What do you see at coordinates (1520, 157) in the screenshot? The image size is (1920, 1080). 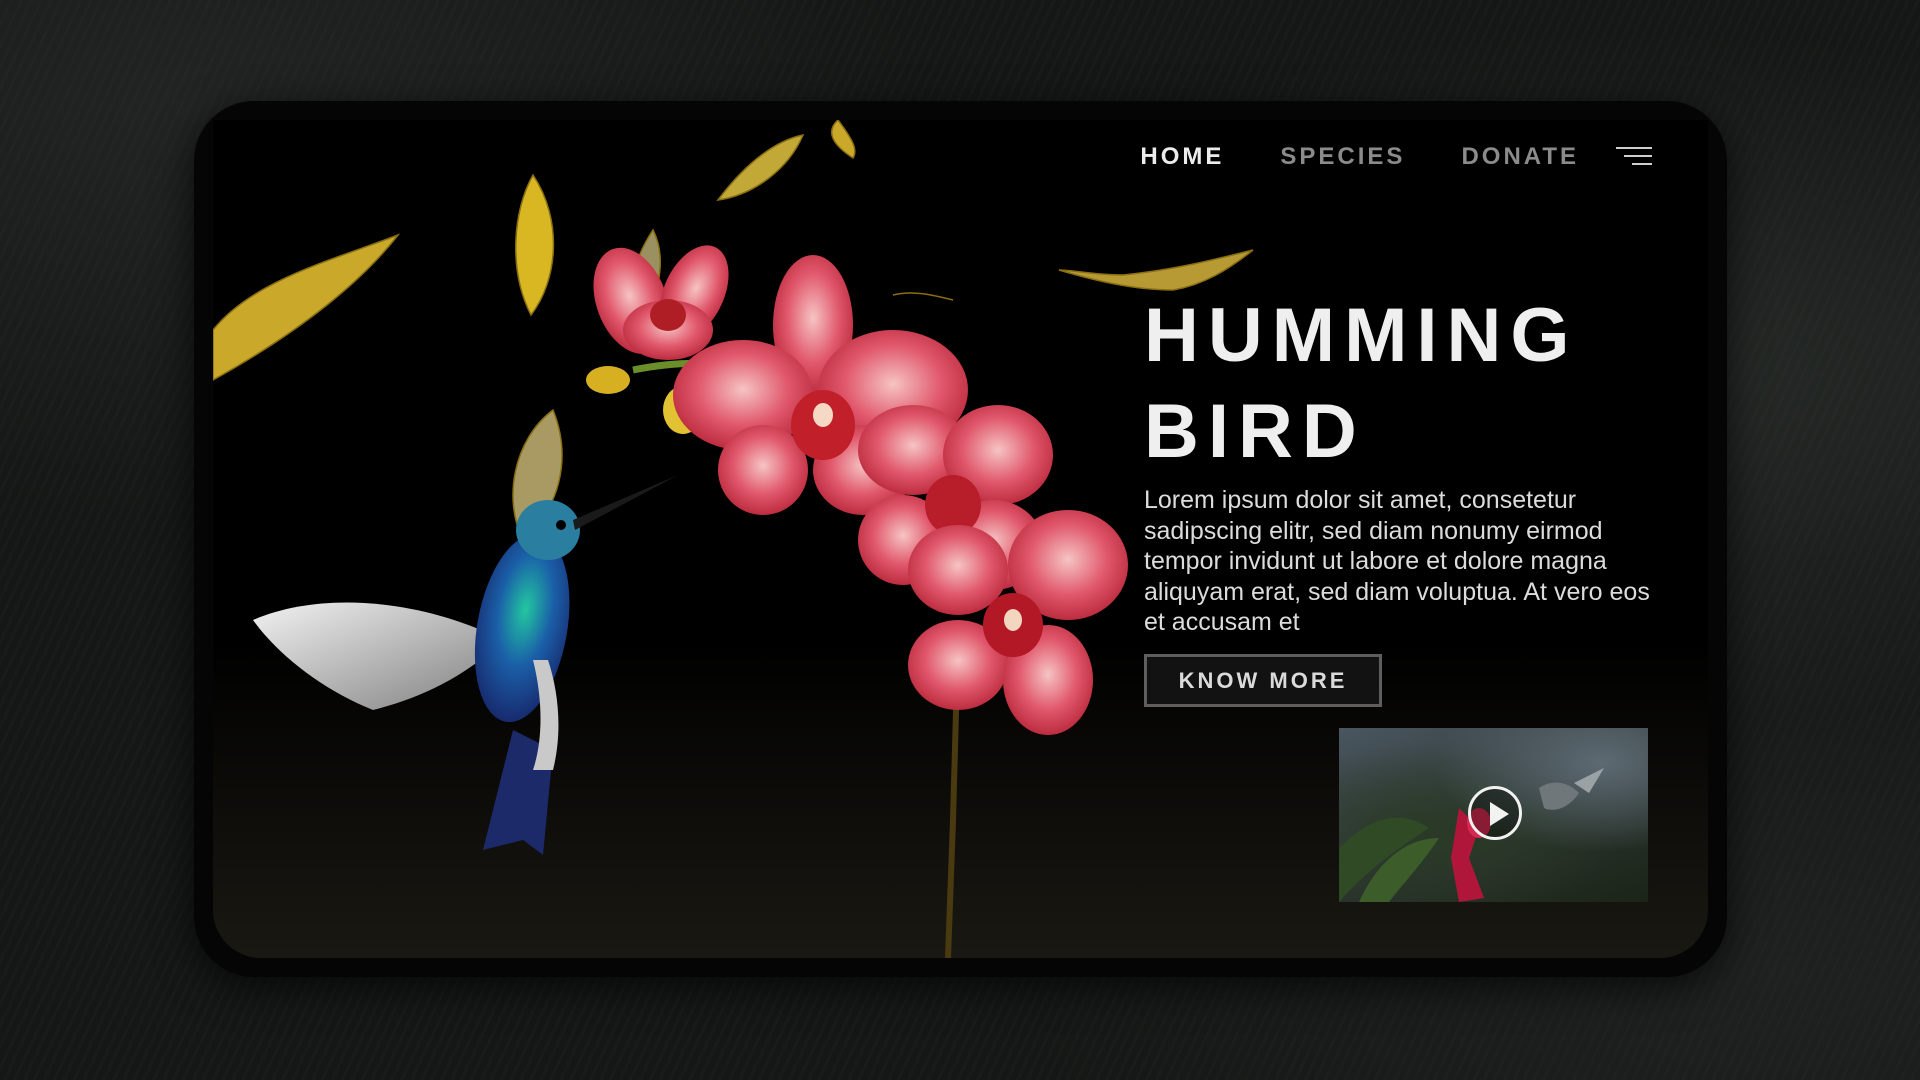 I see `nav-donate: DONATE` at bounding box center [1520, 157].